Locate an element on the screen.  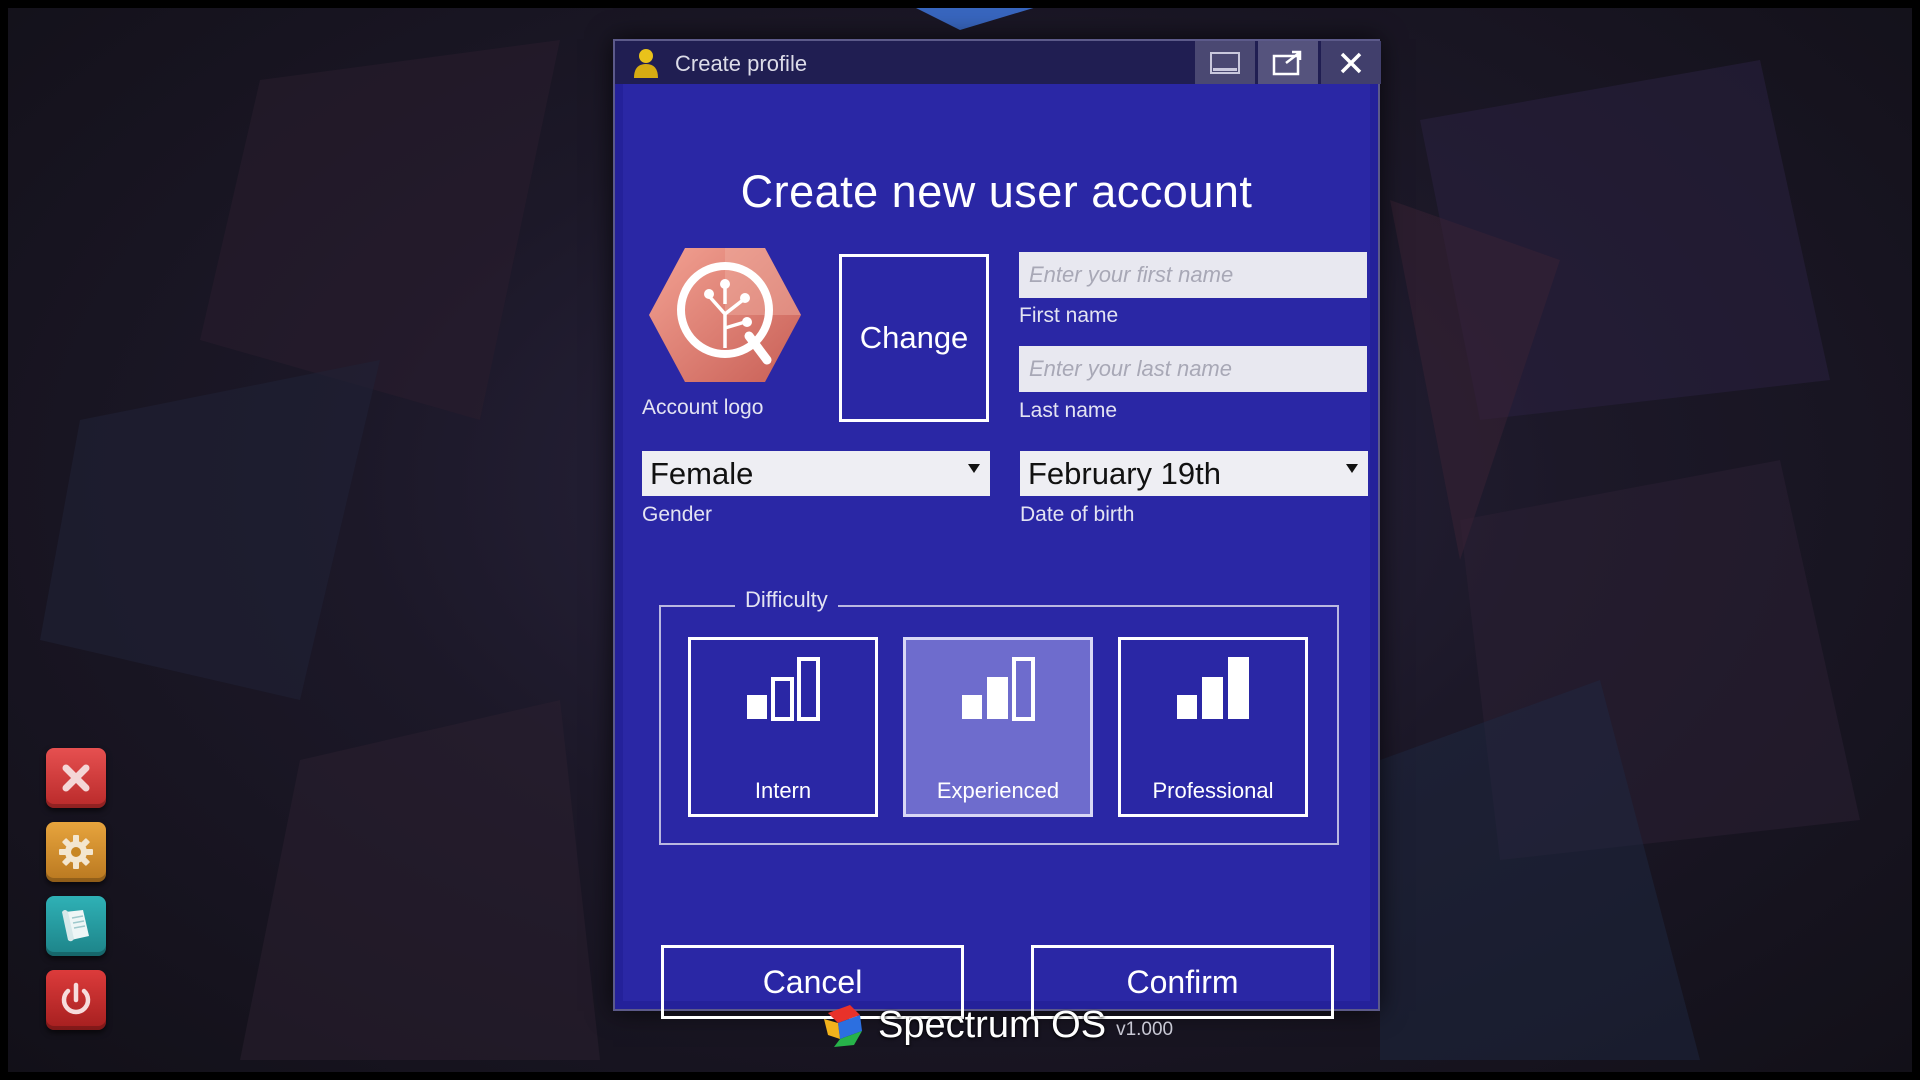
account-logo-label: Account logo is located at coordinates (703, 407).